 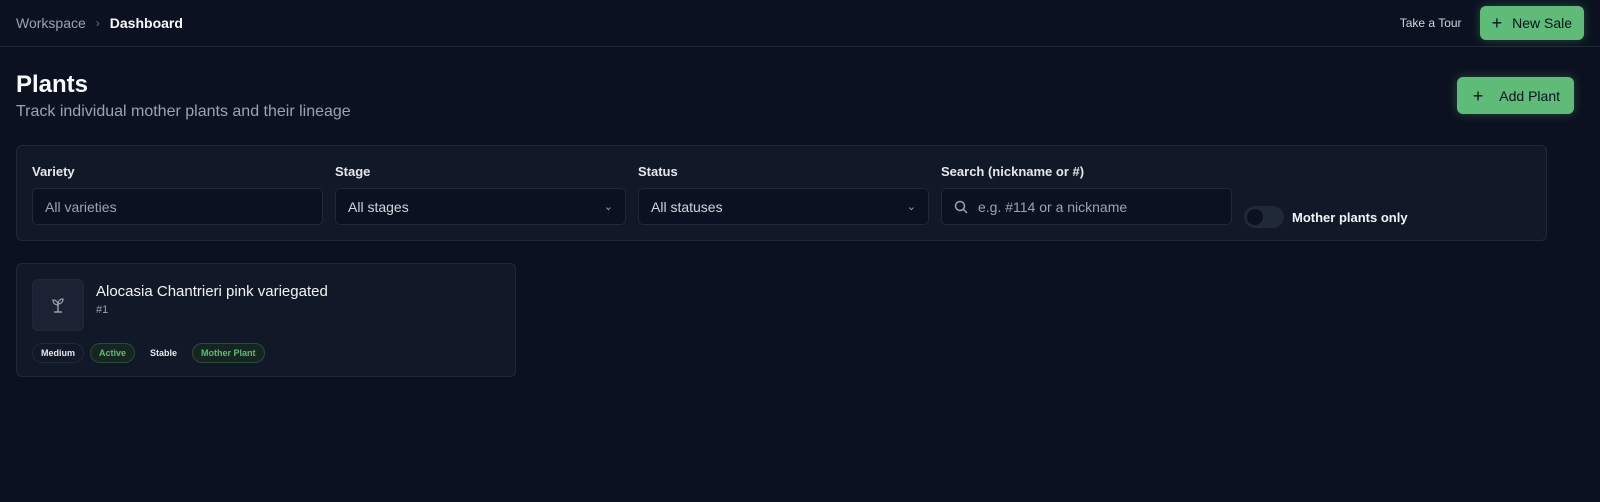 What do you see at coordinates (353, 171) in the screenshot?
I see `stage-label: Stage` at bounding box center [353, 171].